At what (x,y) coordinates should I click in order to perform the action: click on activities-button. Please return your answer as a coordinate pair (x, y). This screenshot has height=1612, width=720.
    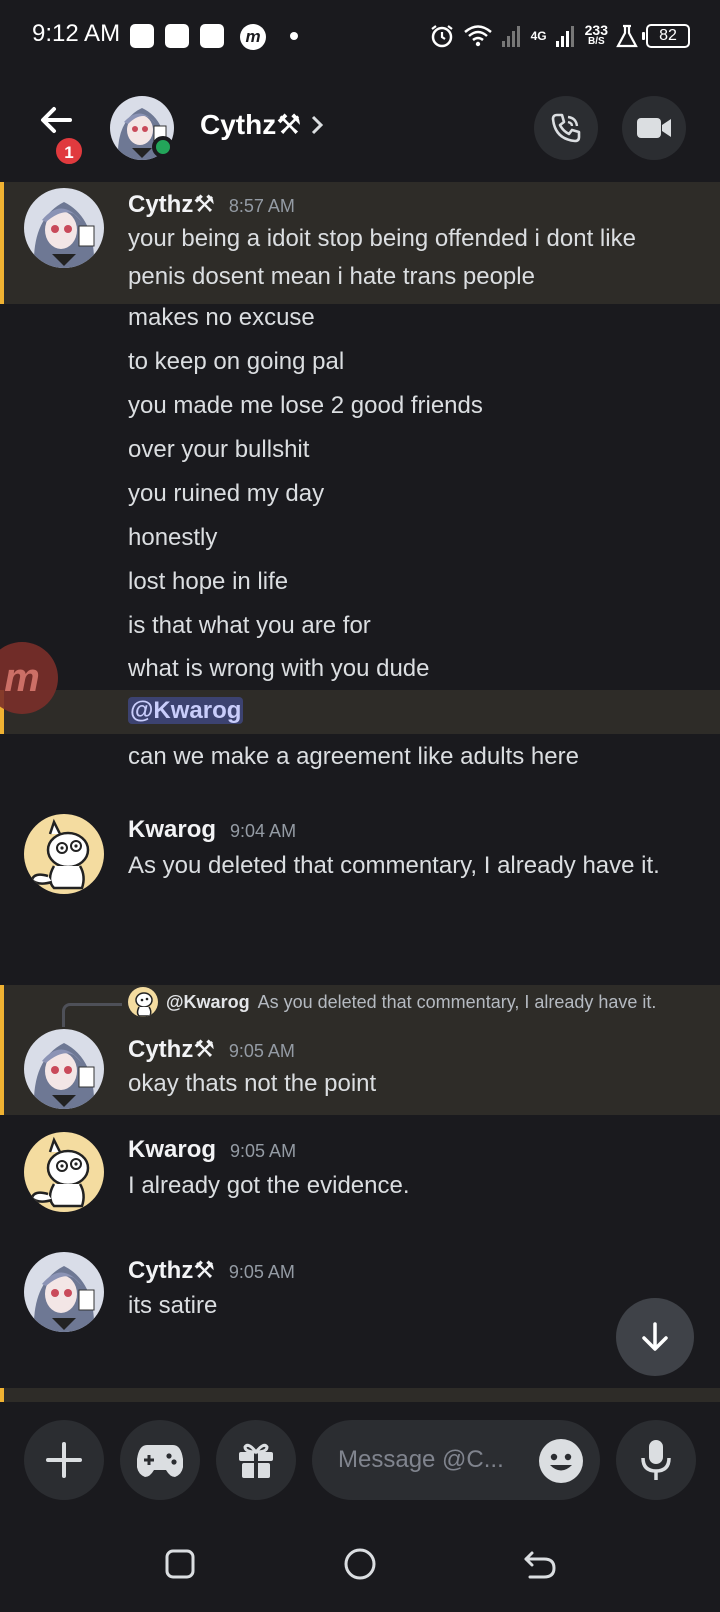
    Looking at the image, I should click on (160, 1460).